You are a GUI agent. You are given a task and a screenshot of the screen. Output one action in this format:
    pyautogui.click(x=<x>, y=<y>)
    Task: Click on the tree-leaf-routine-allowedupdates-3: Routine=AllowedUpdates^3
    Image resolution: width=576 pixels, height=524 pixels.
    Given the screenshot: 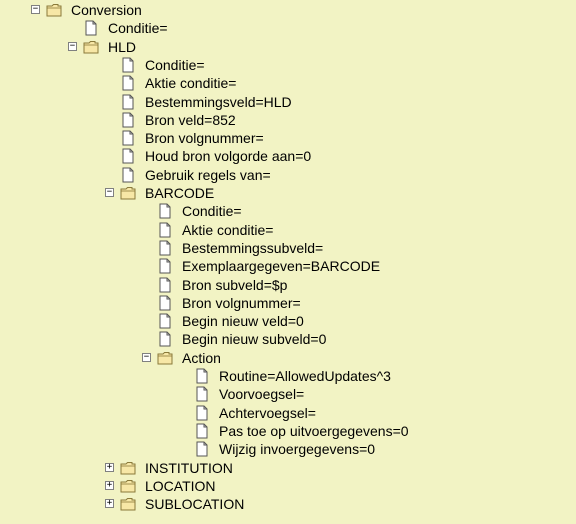 What is the action you would take?
    pyautogui.click(x=288, y=376)
    